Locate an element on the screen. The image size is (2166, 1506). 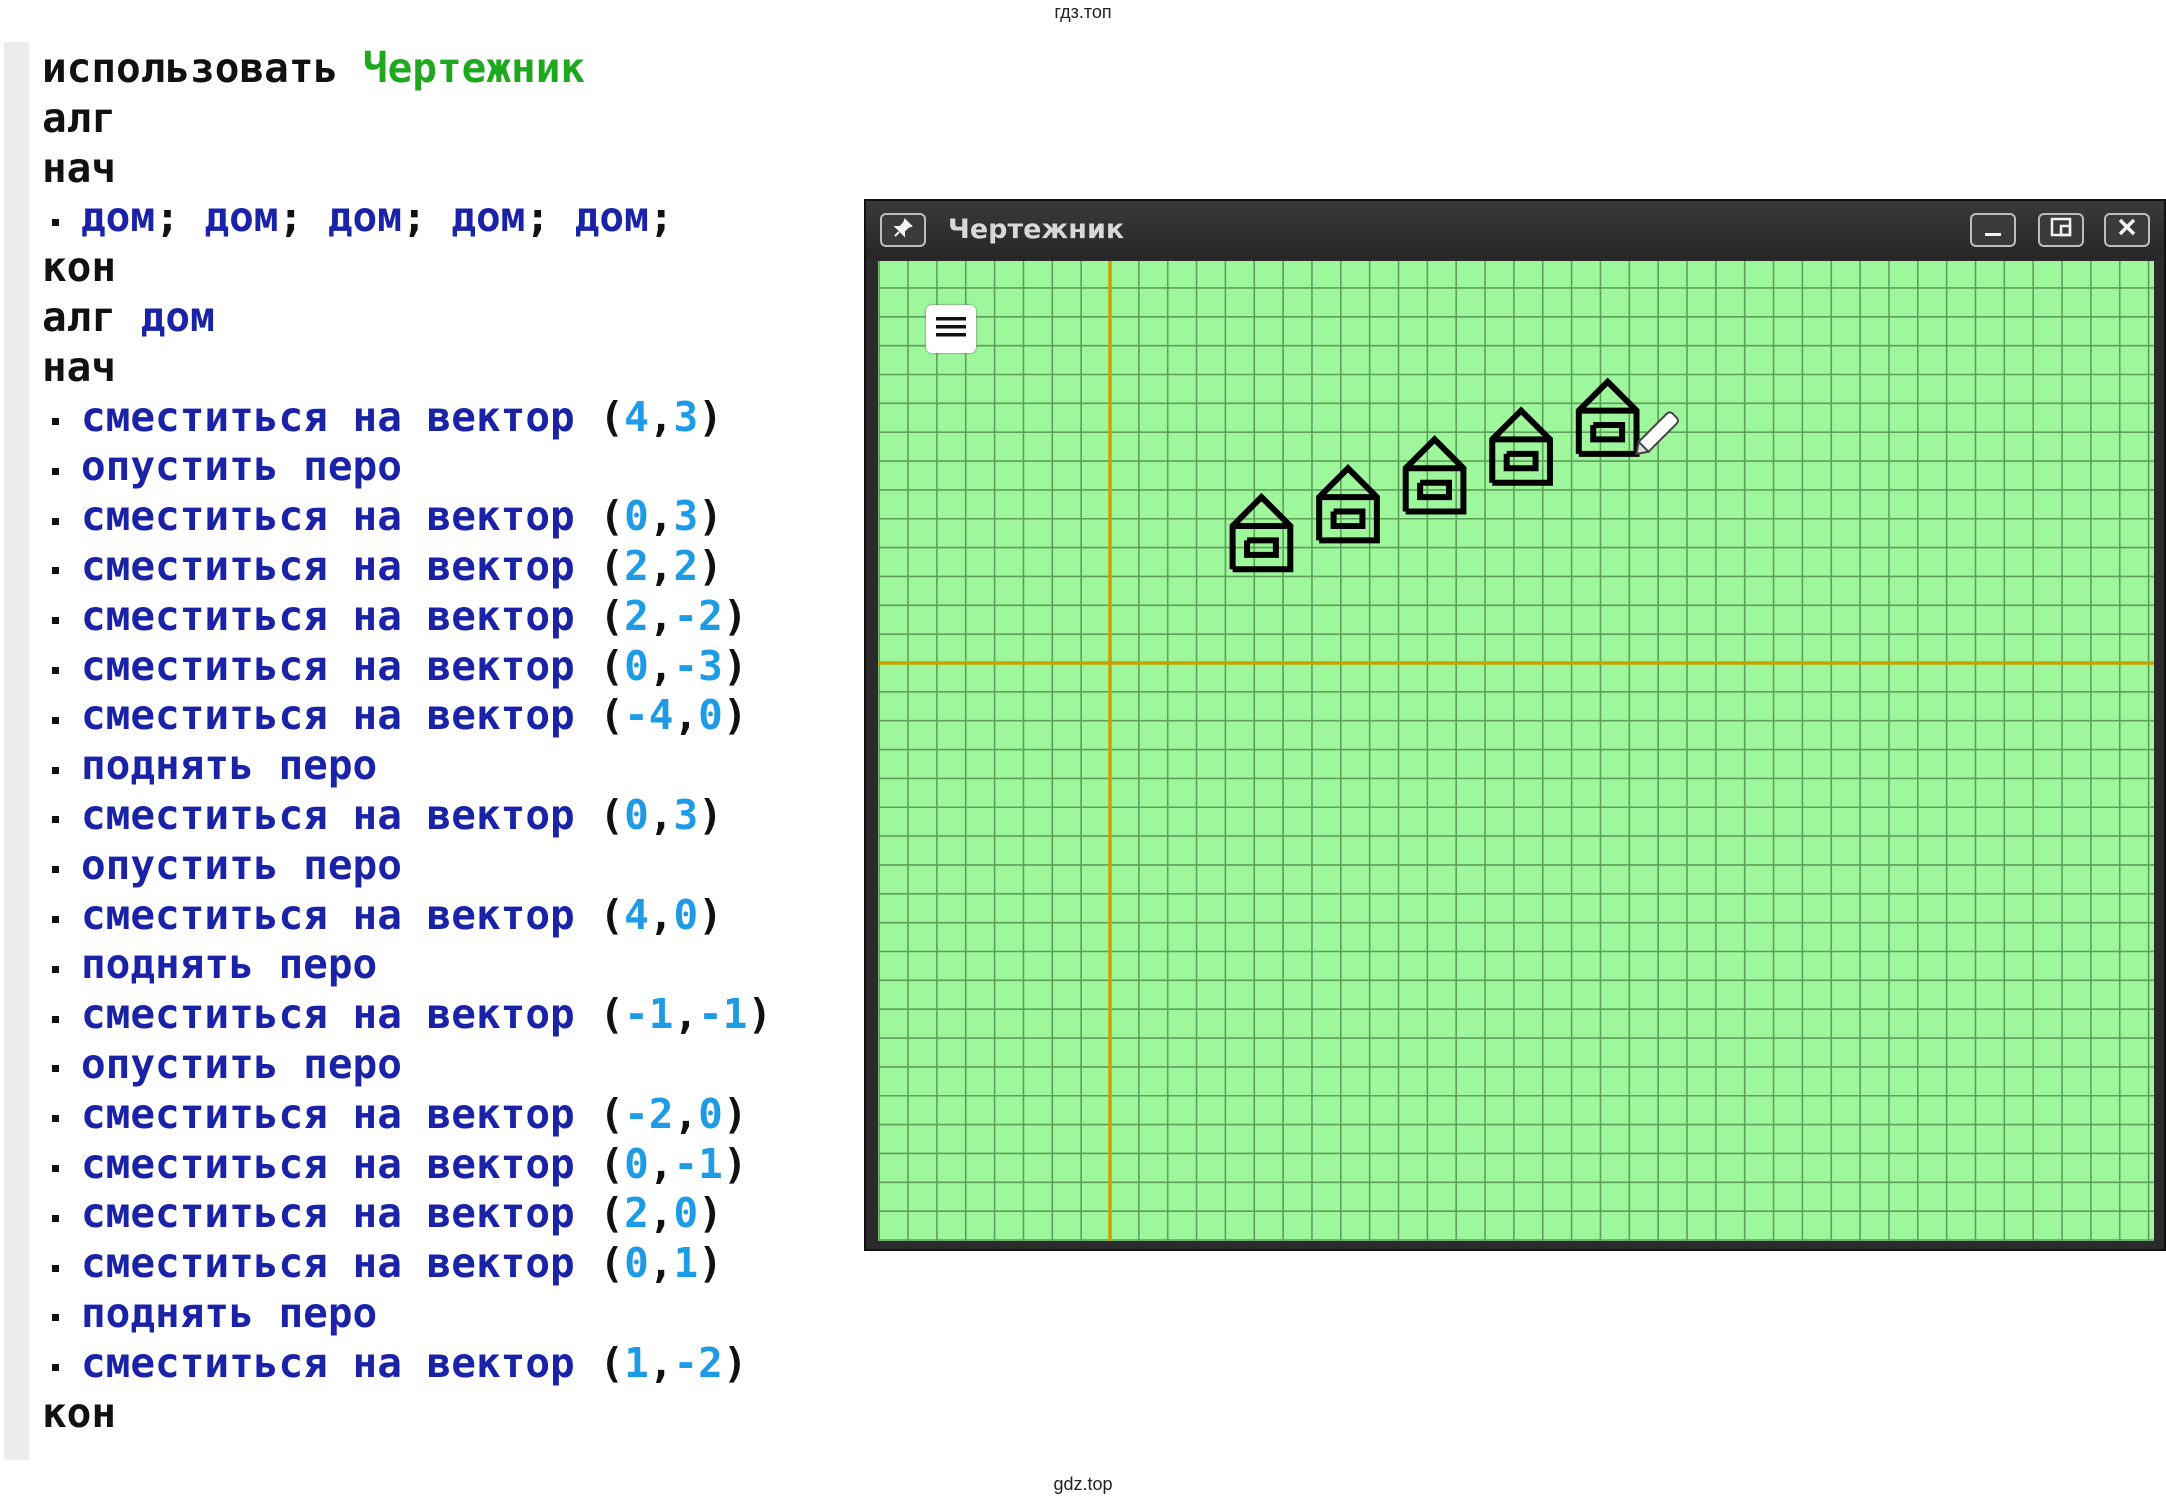
code-line: сместиться на вектор (0,-3) is located at coordinates (452, 667).